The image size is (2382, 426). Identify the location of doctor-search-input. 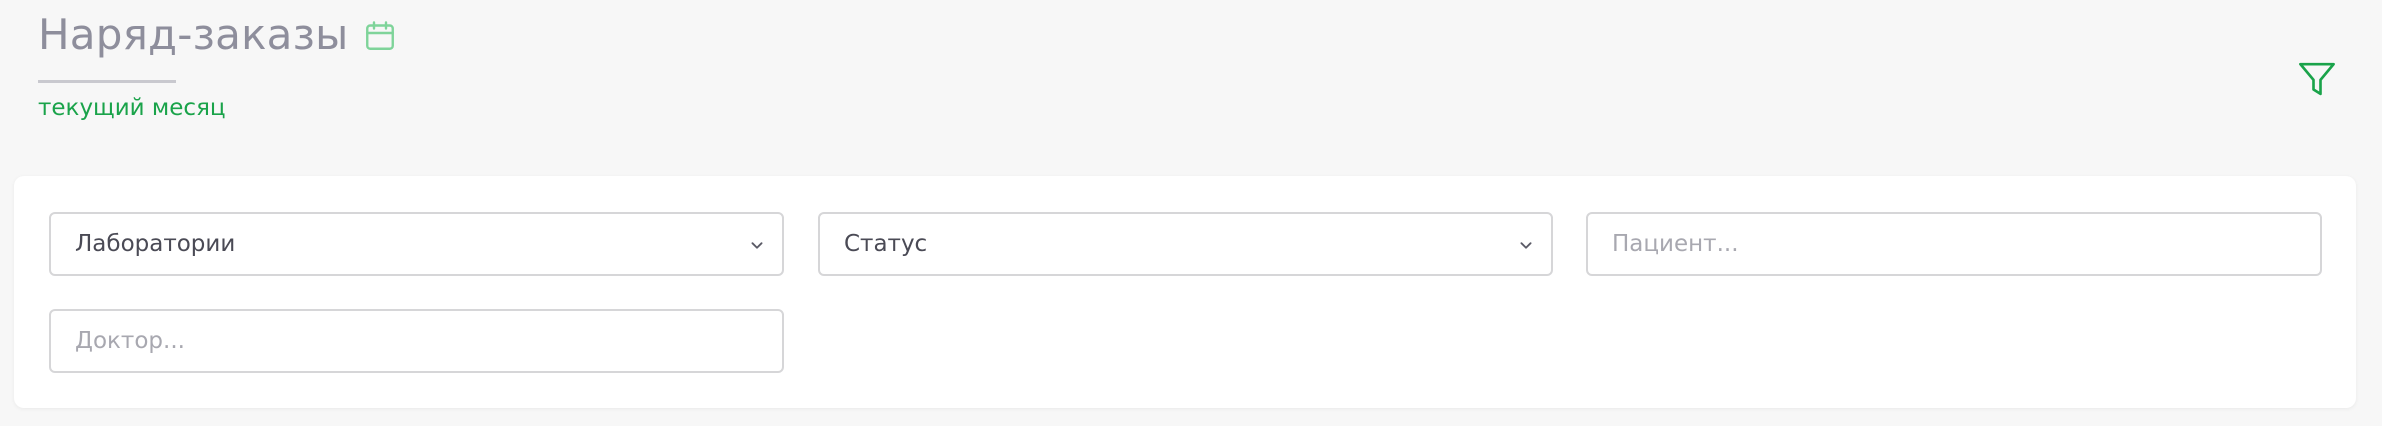
(416, 341).